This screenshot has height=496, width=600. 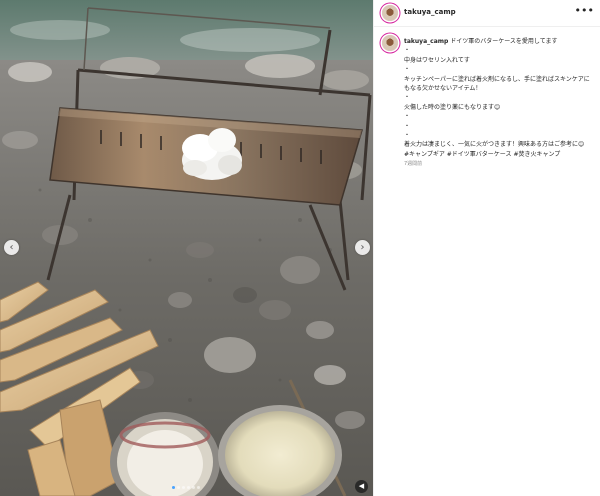 I want to click on hashtags: #キャンプギア #ドイツ軍バターケース #焚き火キャンプ, so click(x=498, y=154).